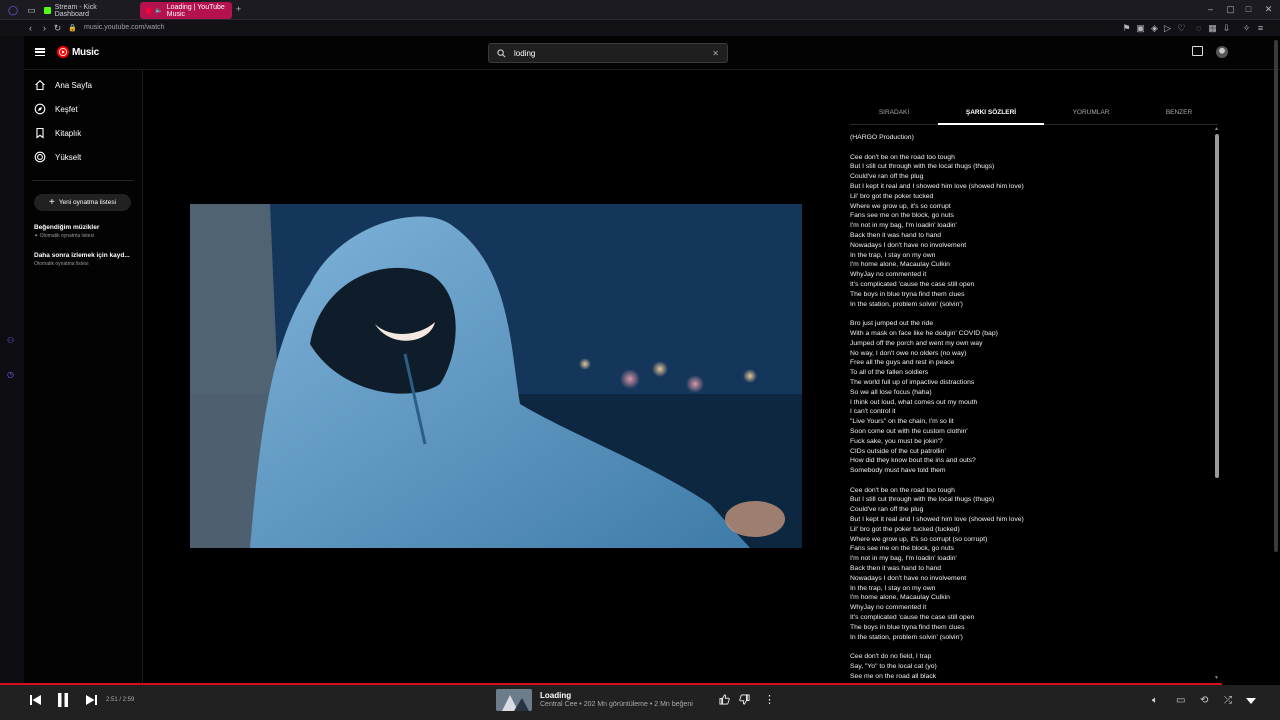 The image size is (1280, 720). What do you see at coordinates (1268, 9) in the screenshot?
I see `close-window-icon: ✕` at bounding box center [1268, 9].